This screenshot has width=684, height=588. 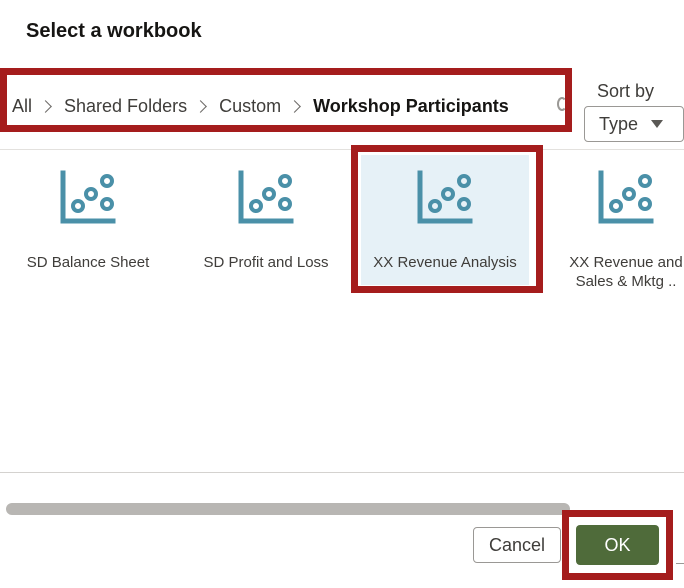 I want to click on breadcrumb-custom: Custom, so click(x=250, y=106).